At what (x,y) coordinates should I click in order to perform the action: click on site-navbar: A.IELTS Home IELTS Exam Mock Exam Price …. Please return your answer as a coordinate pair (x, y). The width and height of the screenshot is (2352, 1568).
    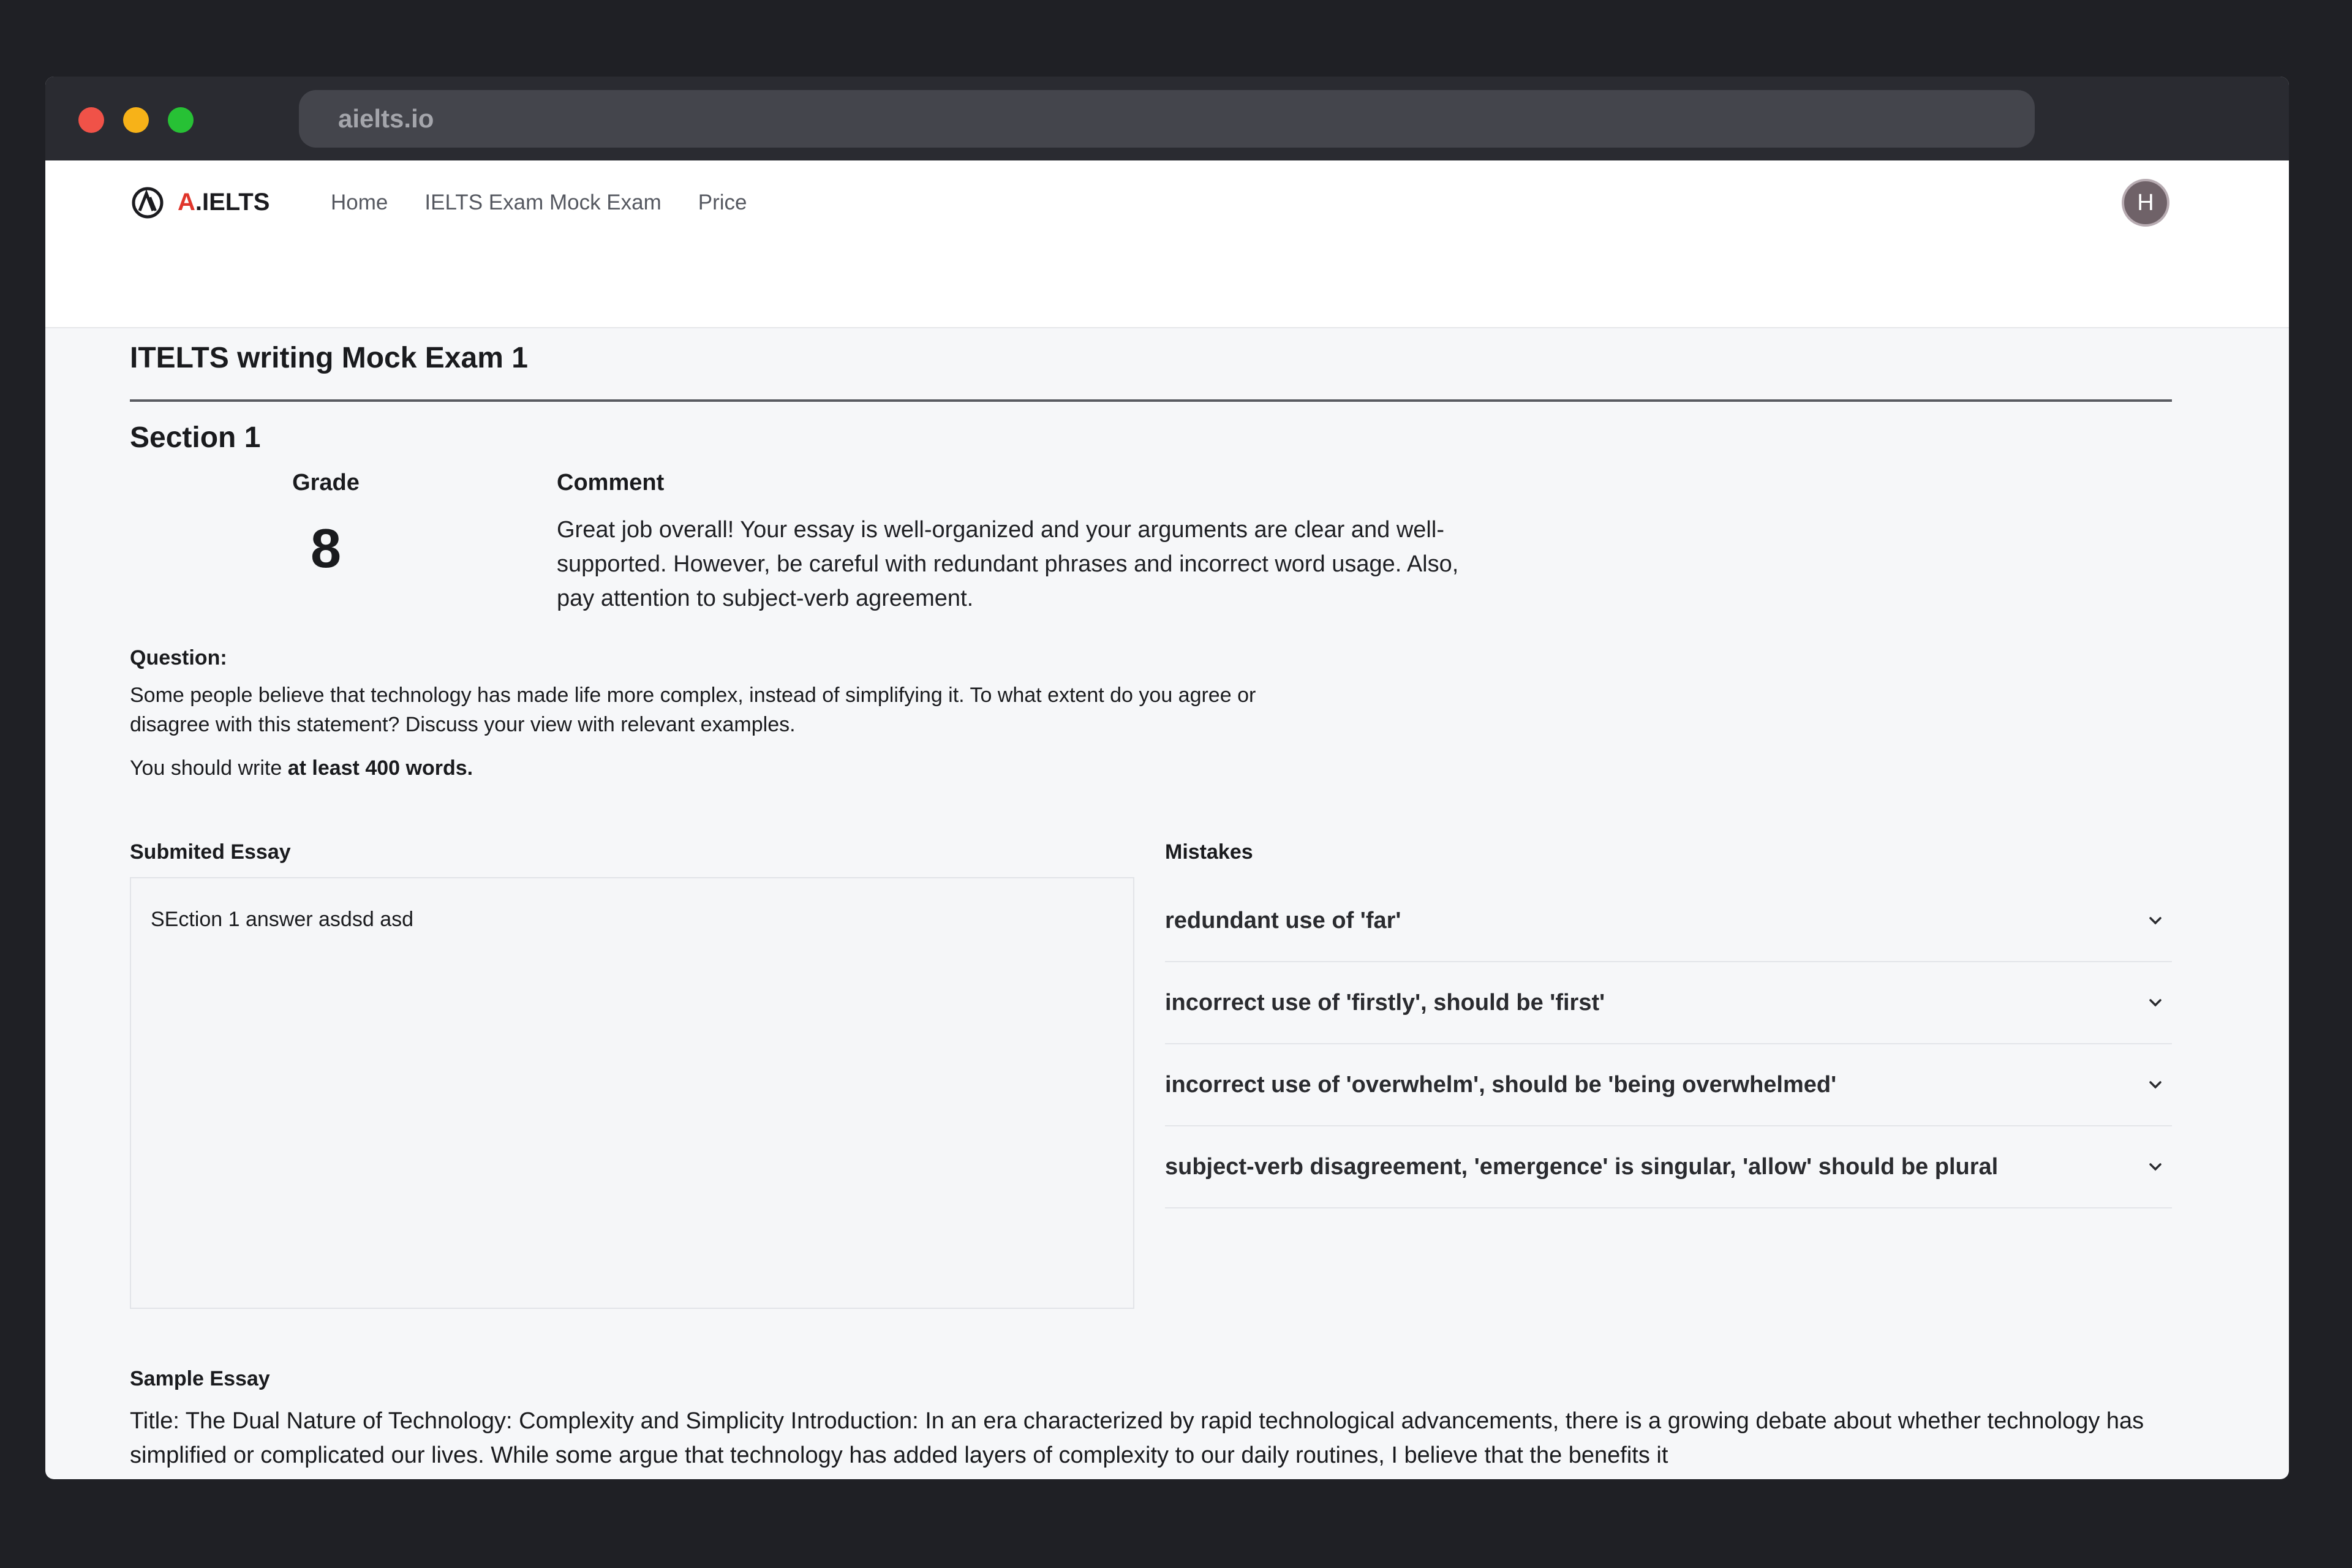
    Looking at the image, I should click on (1167, 244).